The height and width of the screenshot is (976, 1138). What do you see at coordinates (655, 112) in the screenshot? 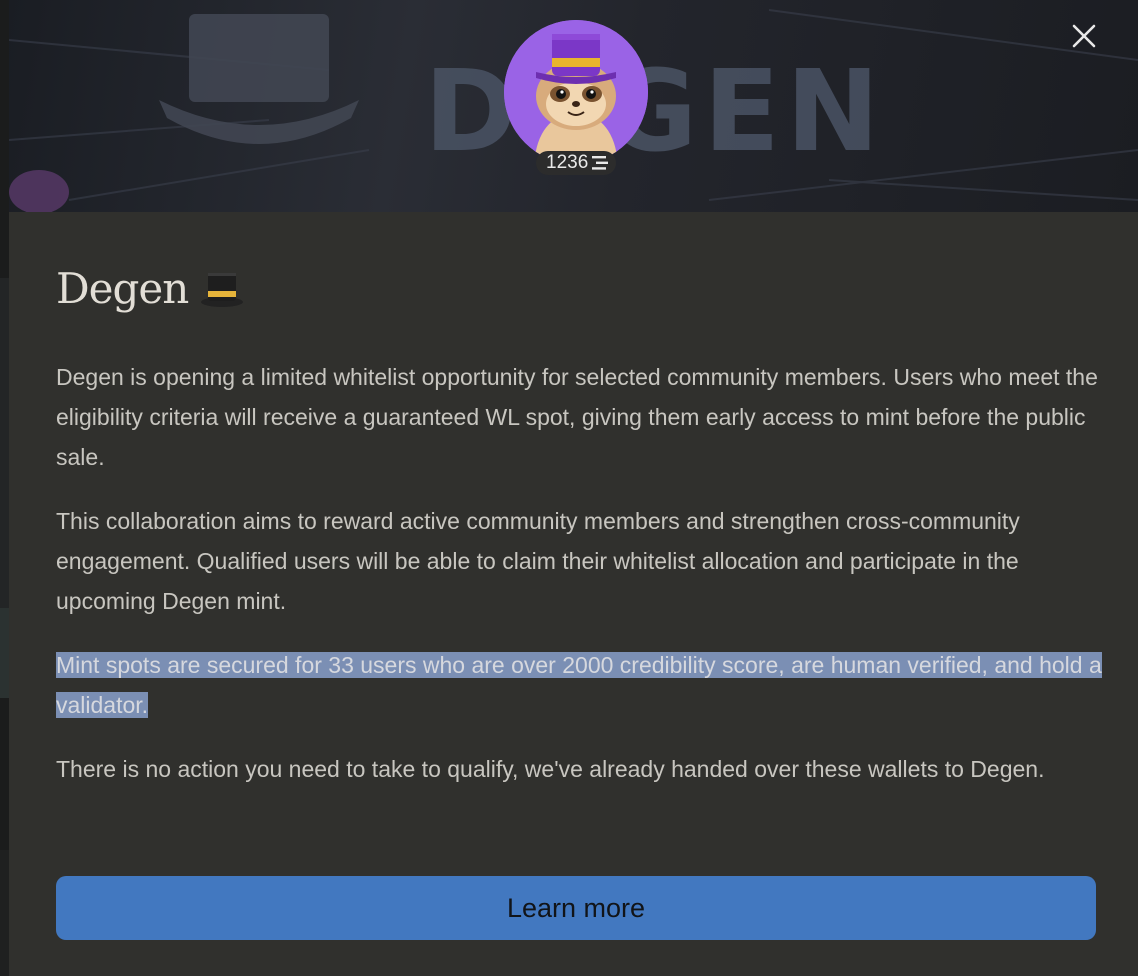
I see `banner-brand-text: DEGEN` at bounding box center [655, 112].